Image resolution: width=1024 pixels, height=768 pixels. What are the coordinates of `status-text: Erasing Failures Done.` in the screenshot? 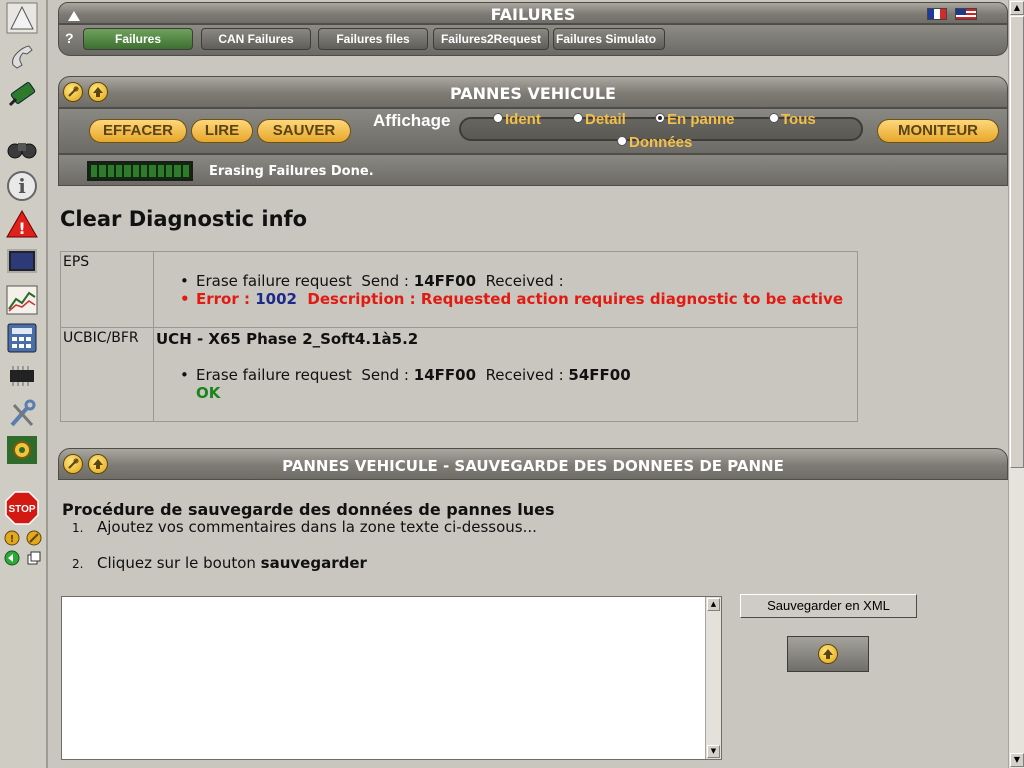 It's located at (291, 171).